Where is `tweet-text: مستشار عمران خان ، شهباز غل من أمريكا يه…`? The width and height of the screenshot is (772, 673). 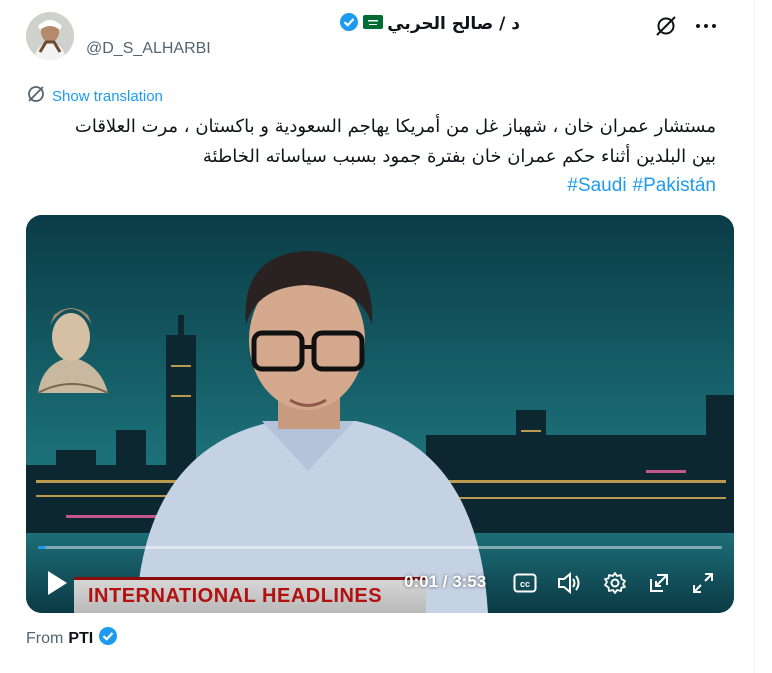
tweet-text: مستشار عمران خان ، شهباز غل من أمريكا يه… is located at coordinates (361, 142).